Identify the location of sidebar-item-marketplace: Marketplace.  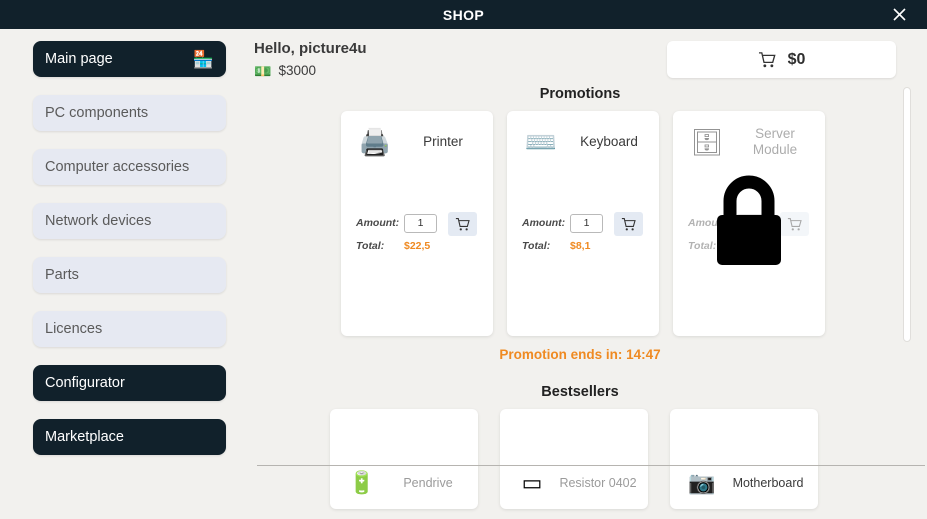
(129, 437).